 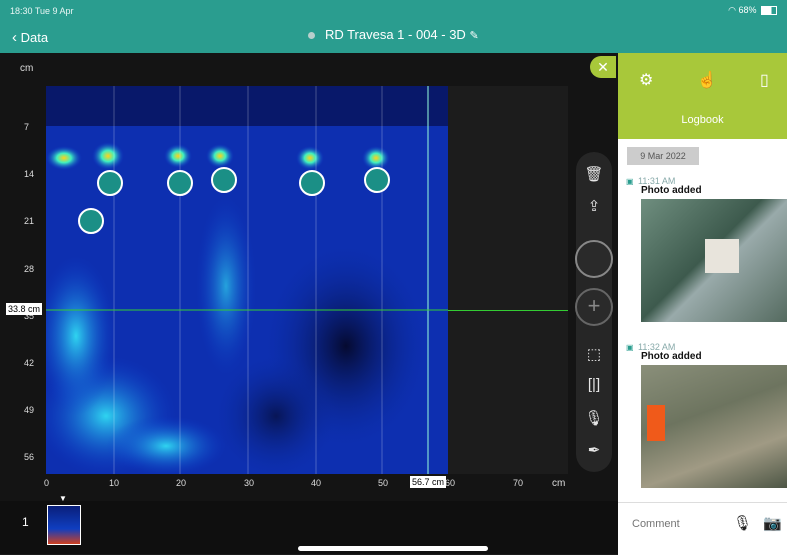 I want to click on split-view-icon: [|], so click(x=594, y=385).